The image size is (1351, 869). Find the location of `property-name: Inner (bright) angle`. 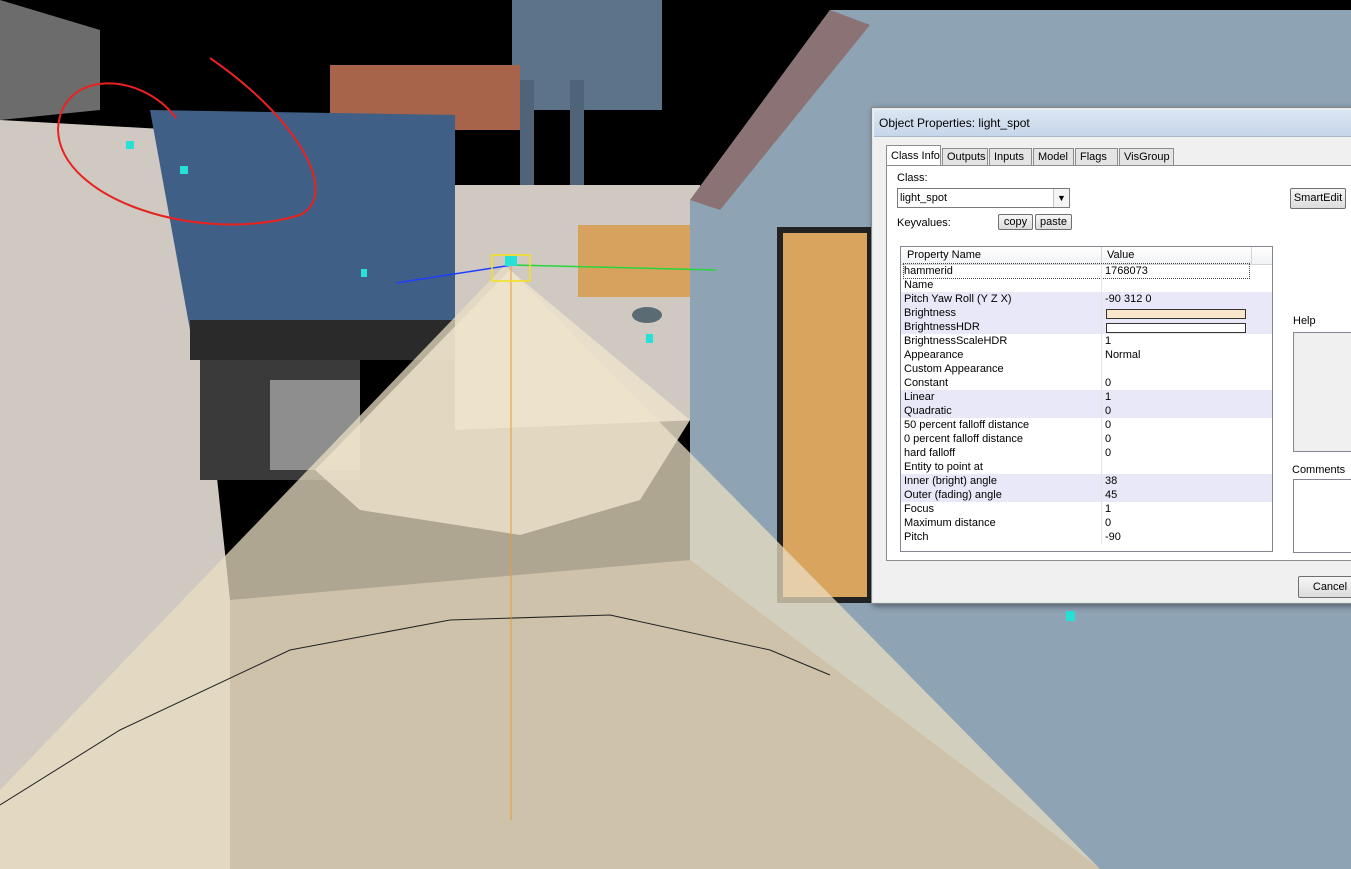

property-name: Inner (bright) angle is located at coordinates (950, 481).